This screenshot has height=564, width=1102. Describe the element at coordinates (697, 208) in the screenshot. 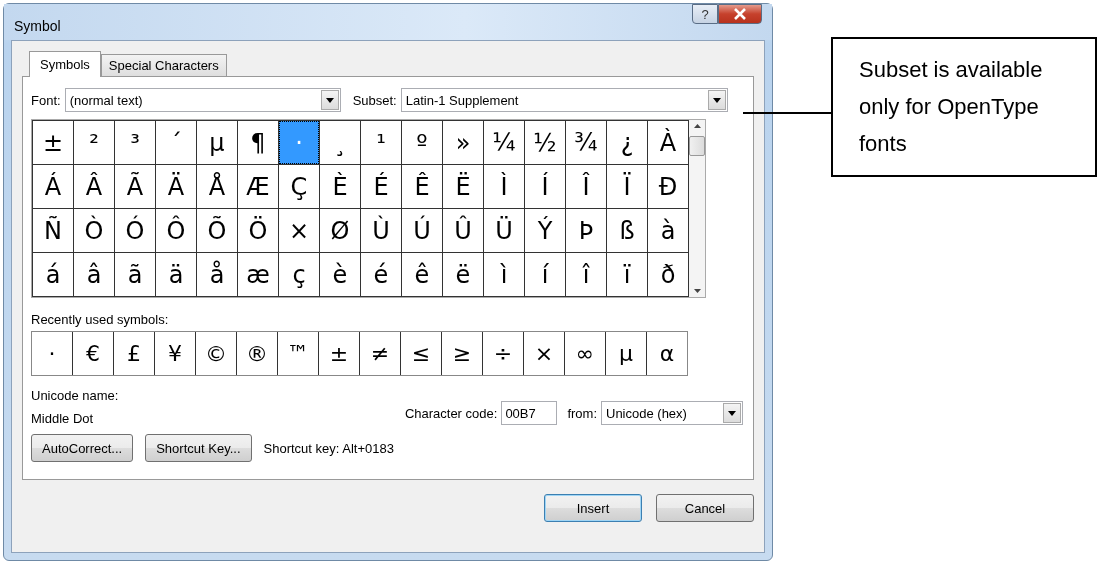

I see `scrollbar` at that location.